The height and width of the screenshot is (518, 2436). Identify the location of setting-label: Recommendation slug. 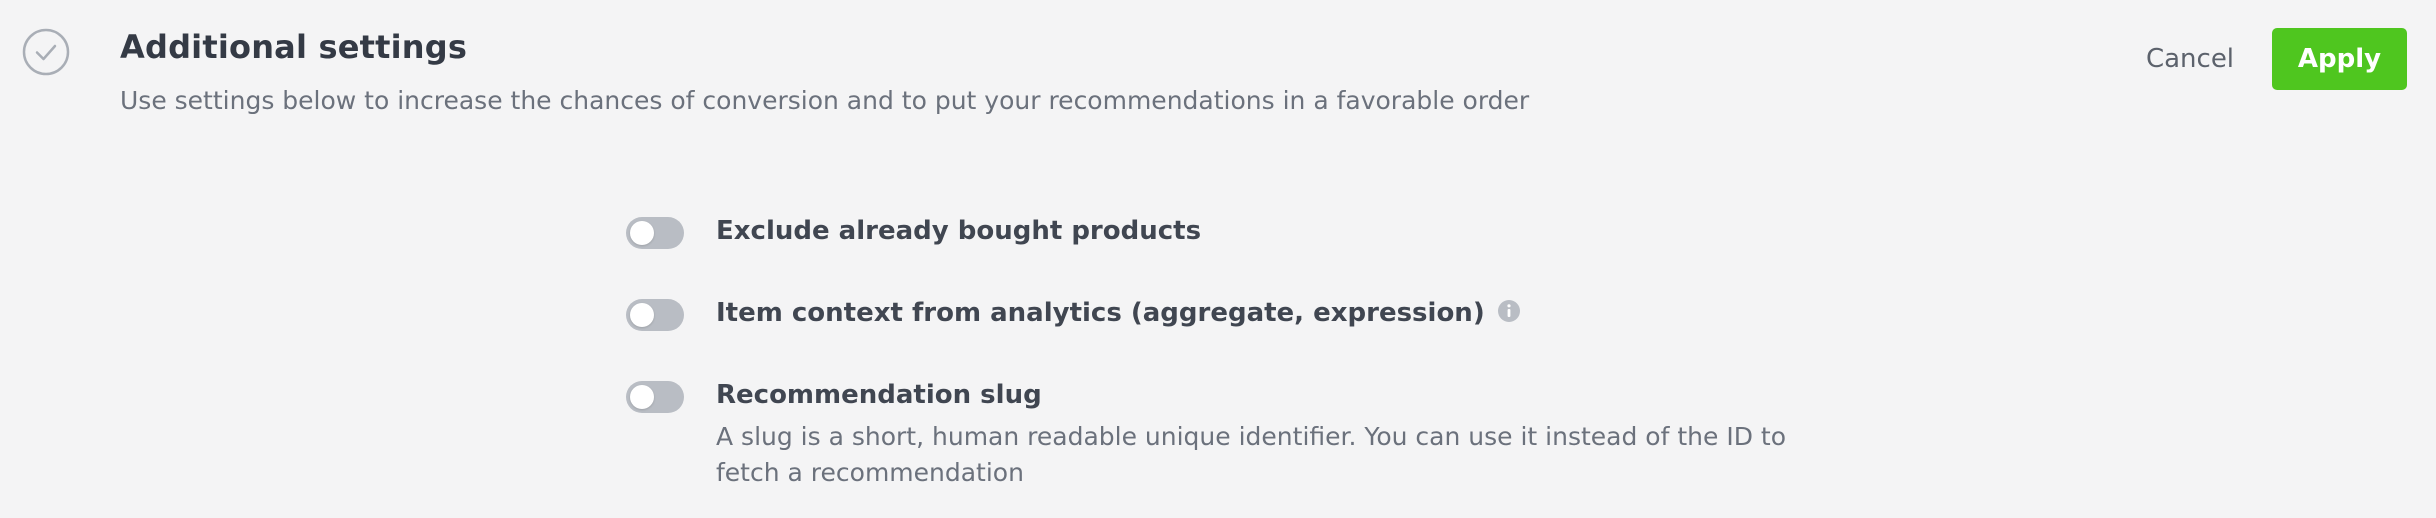
(879, 395).